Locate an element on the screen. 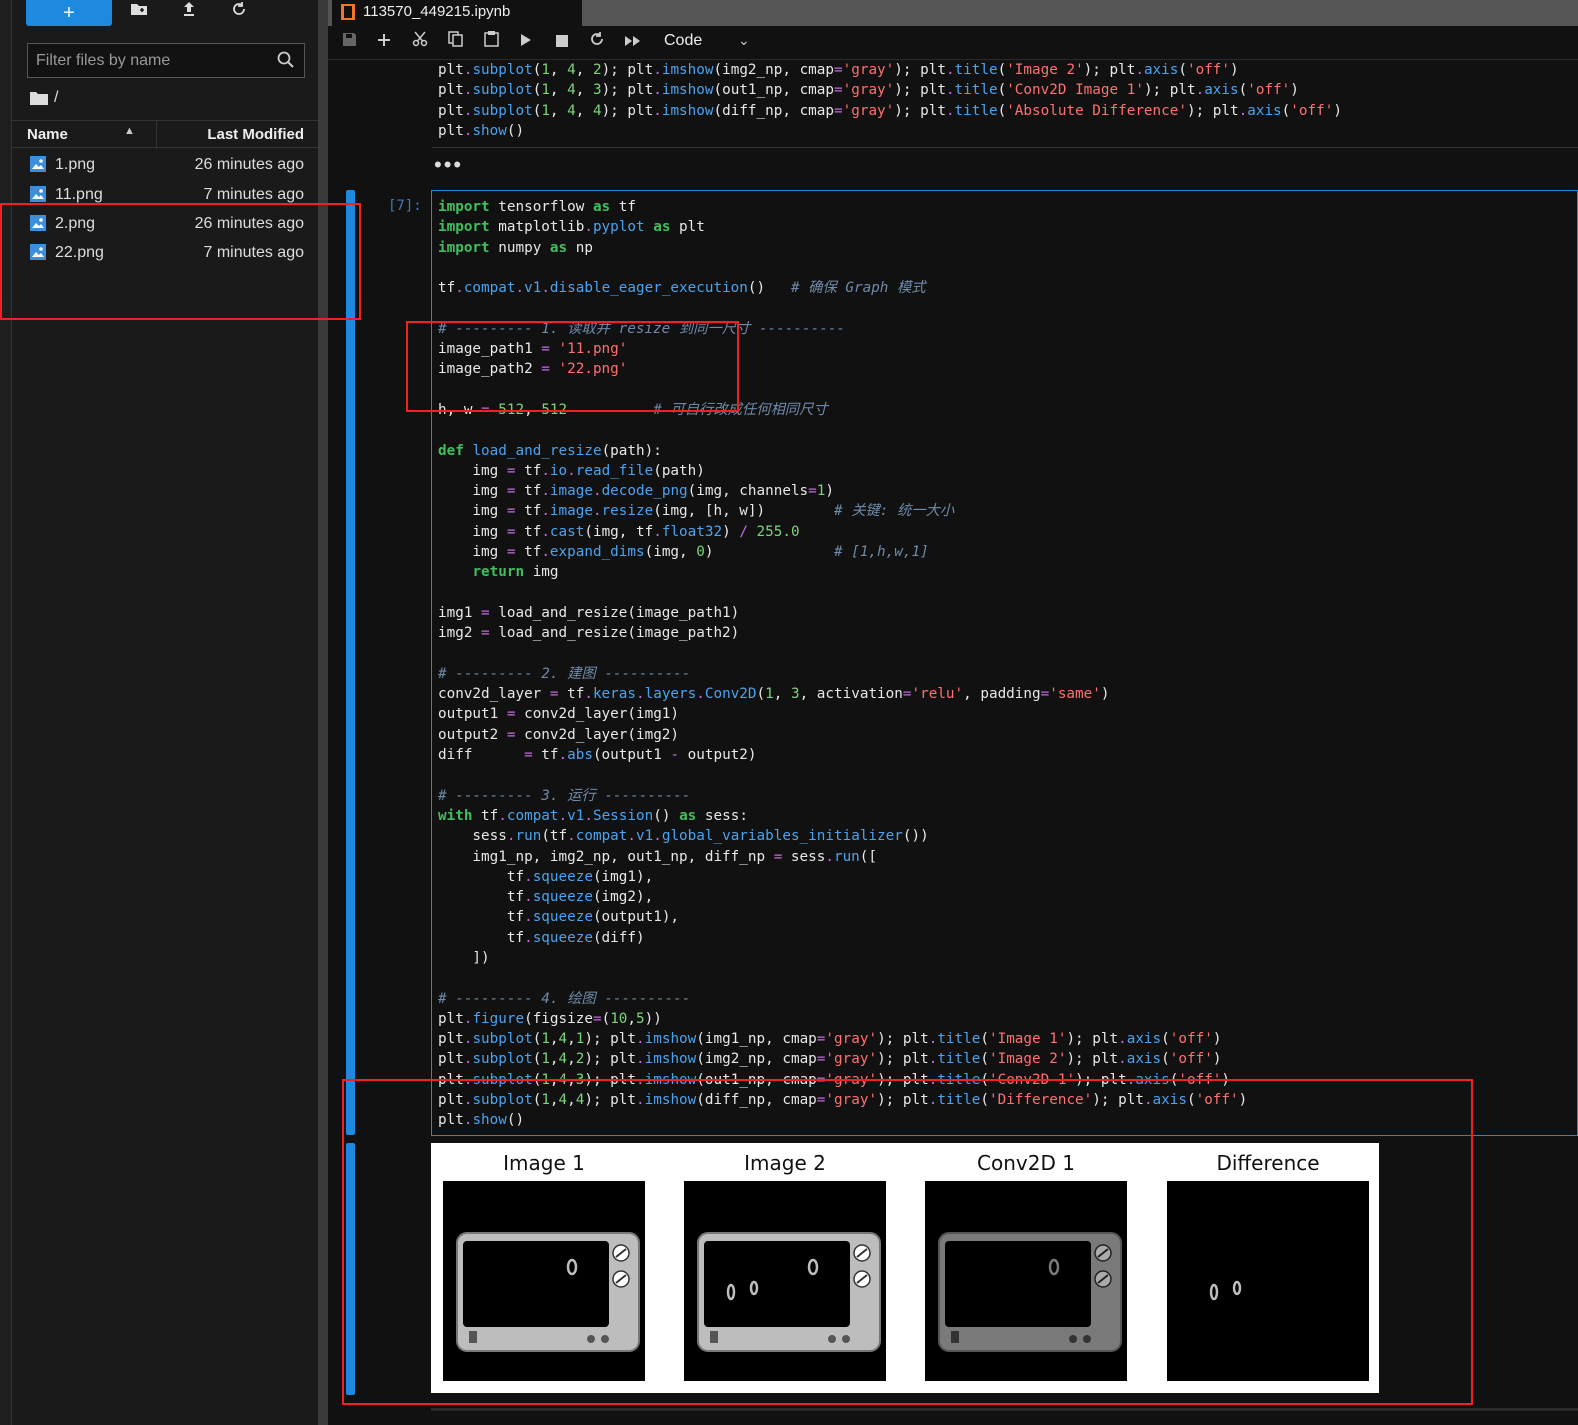 The image size is (1578, 1425). paste-icon is located at coordinates (491, 43).